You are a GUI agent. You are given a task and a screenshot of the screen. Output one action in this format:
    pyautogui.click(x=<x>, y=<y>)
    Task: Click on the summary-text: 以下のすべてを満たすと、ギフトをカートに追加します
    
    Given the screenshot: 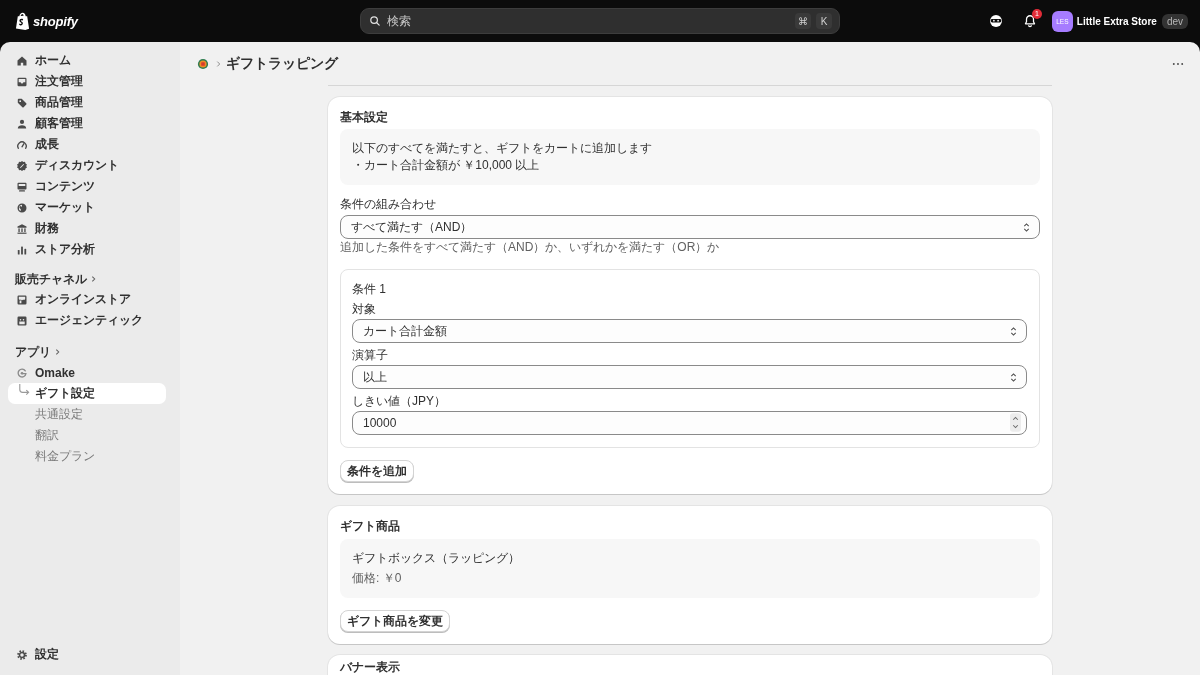 What is the action you would take?
    pyautogui.click(x=502, y=148)
    